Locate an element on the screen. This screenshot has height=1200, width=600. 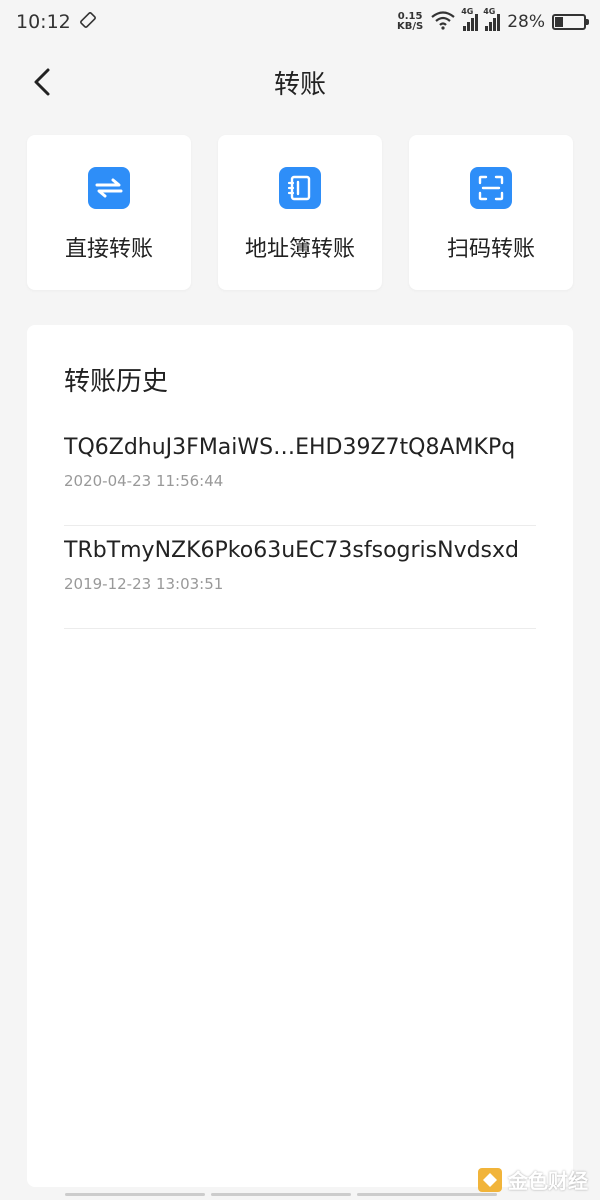
bottom-dividers is located at coordinates (281, 1194).